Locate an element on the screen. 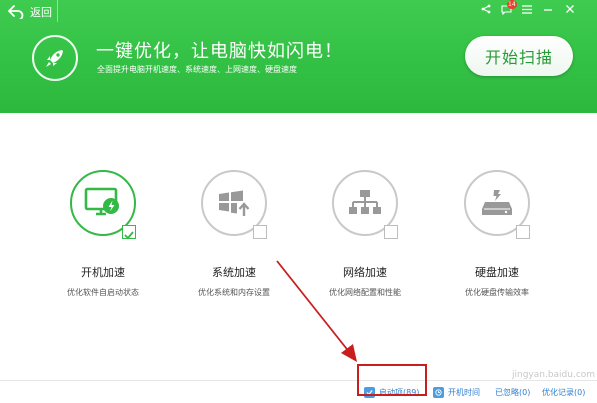 The image size is (597, 403). subline: 全面提升电脑开机速度、系统速度、上网速度、硬盘速度 is located at coordinates (197, 69).